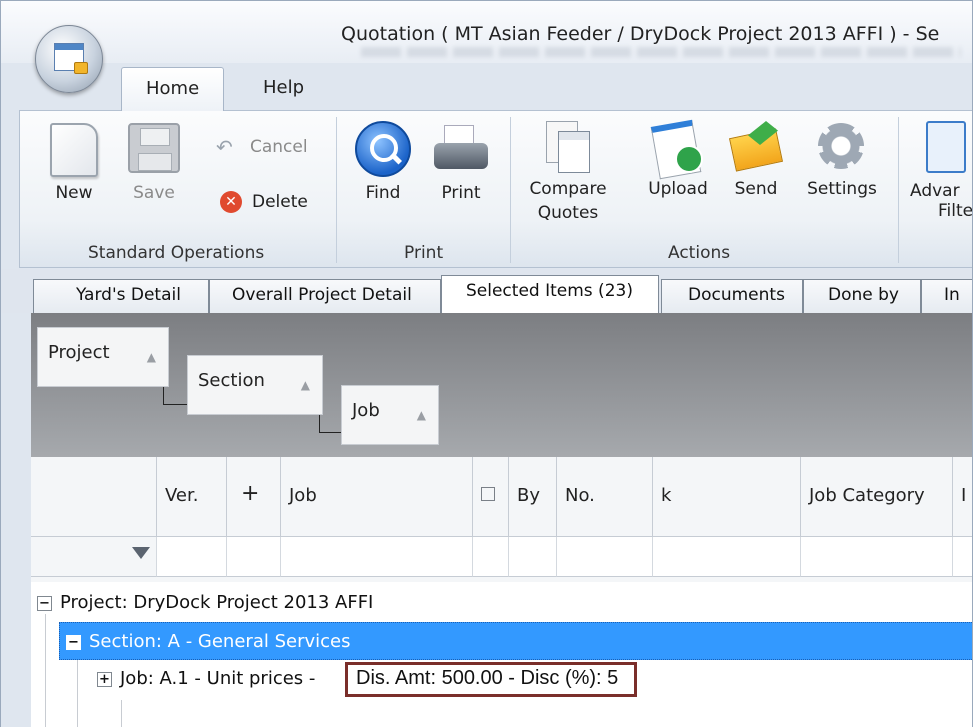 This screenshot has height=727, width=973. Describe the element at coordinates (254, 557) in the screenshot. I see `filter-add` at that location.